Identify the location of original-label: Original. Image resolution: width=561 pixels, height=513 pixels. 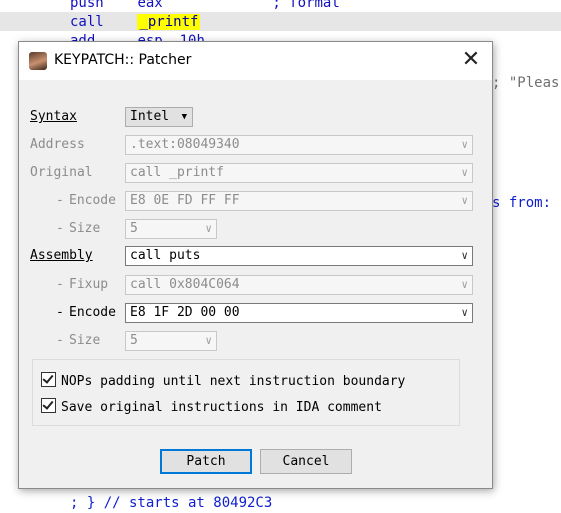
(61, 172).